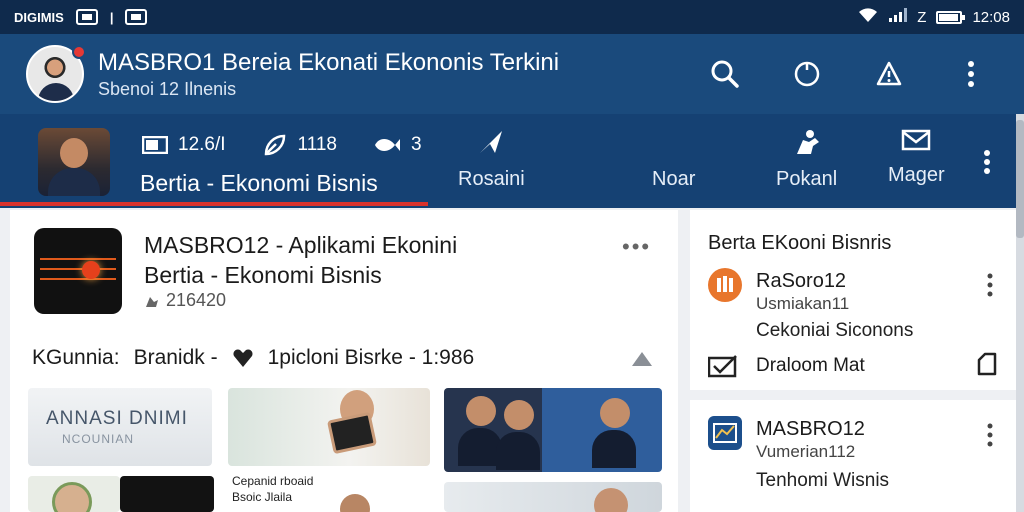 The height and width of the screenshot is (512, 1024). What do you see at coordinates (72, 497) in the screenshot?
I see `tile-portrait` at bounding box center [72, 497].